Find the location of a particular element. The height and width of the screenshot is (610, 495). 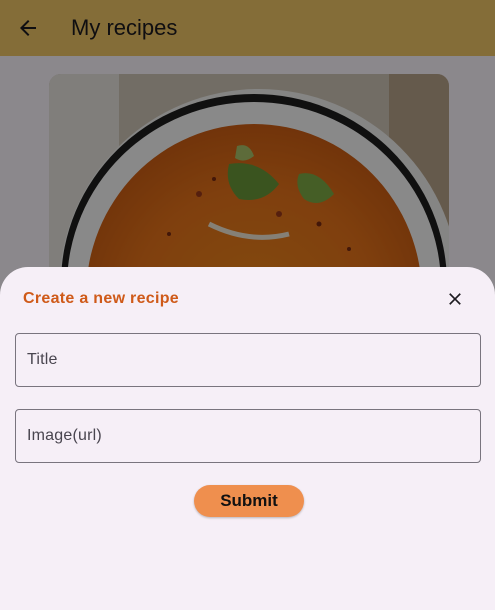

close-button is located at coordinates (455, 299).